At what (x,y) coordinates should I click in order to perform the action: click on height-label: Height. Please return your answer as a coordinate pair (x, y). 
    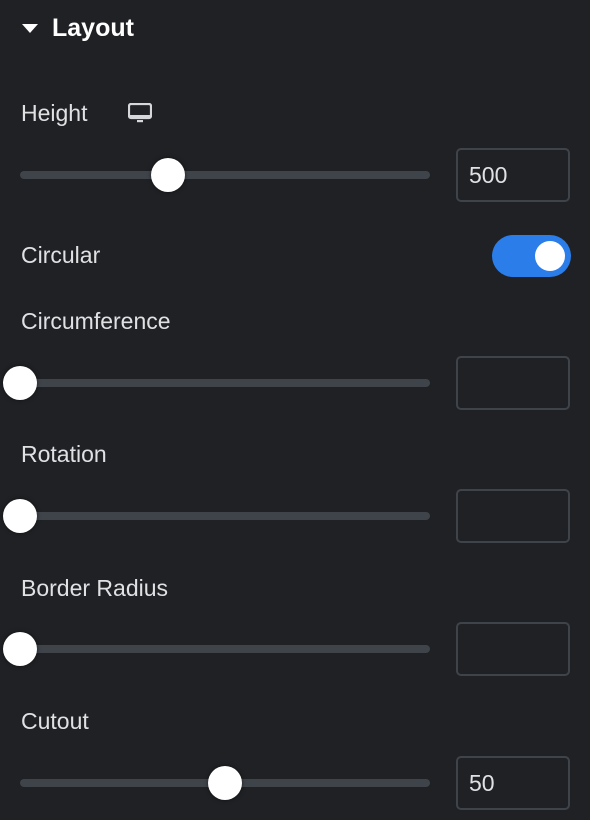
    Looking at the image, I should click on (54, 113).